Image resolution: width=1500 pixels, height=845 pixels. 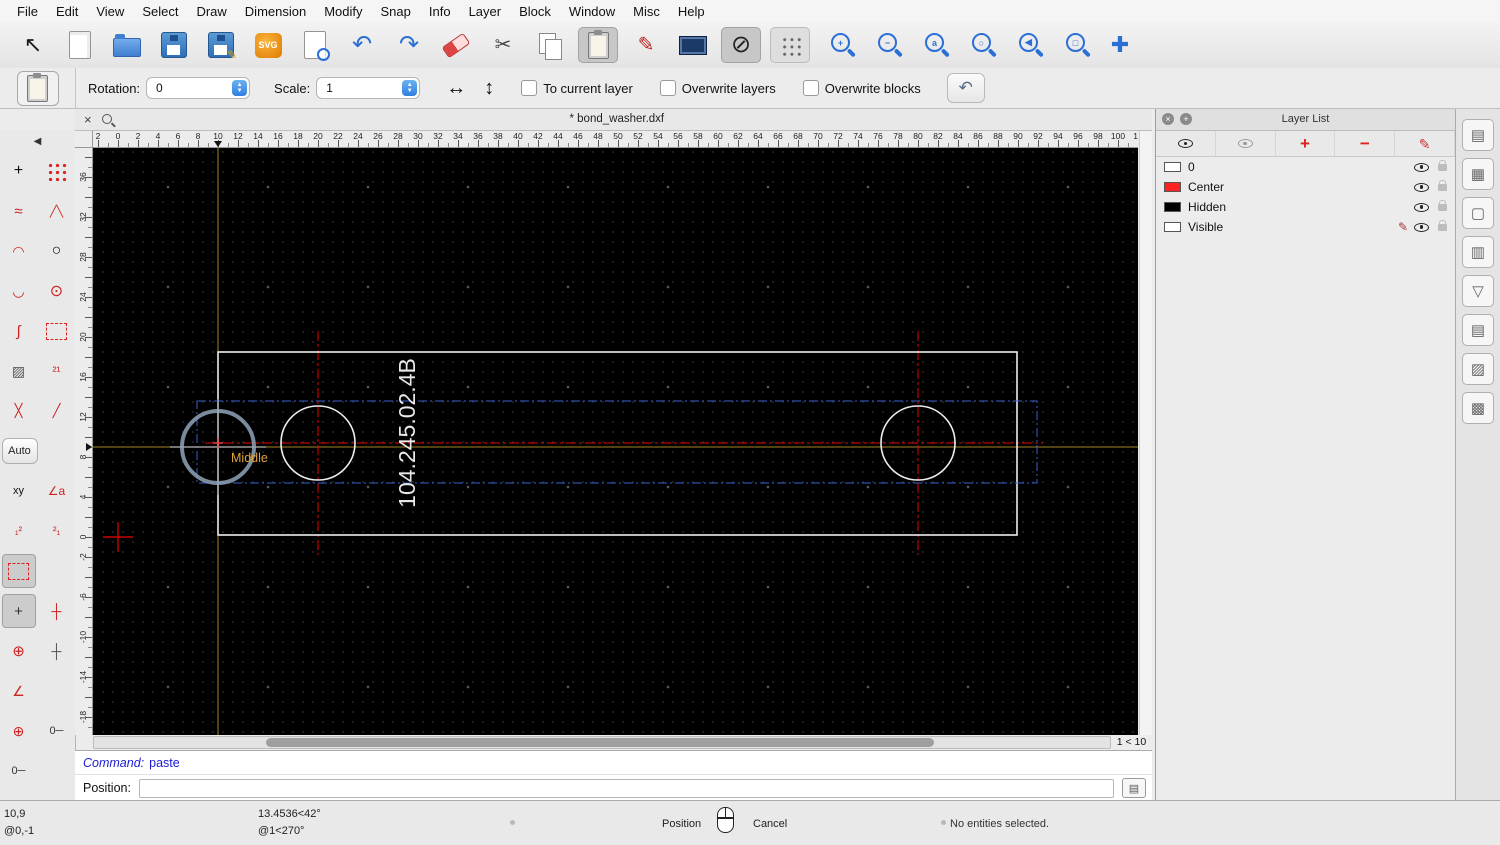 I want to click on snap-sequence-1-tool: ₁², so click(x=19, y=531).